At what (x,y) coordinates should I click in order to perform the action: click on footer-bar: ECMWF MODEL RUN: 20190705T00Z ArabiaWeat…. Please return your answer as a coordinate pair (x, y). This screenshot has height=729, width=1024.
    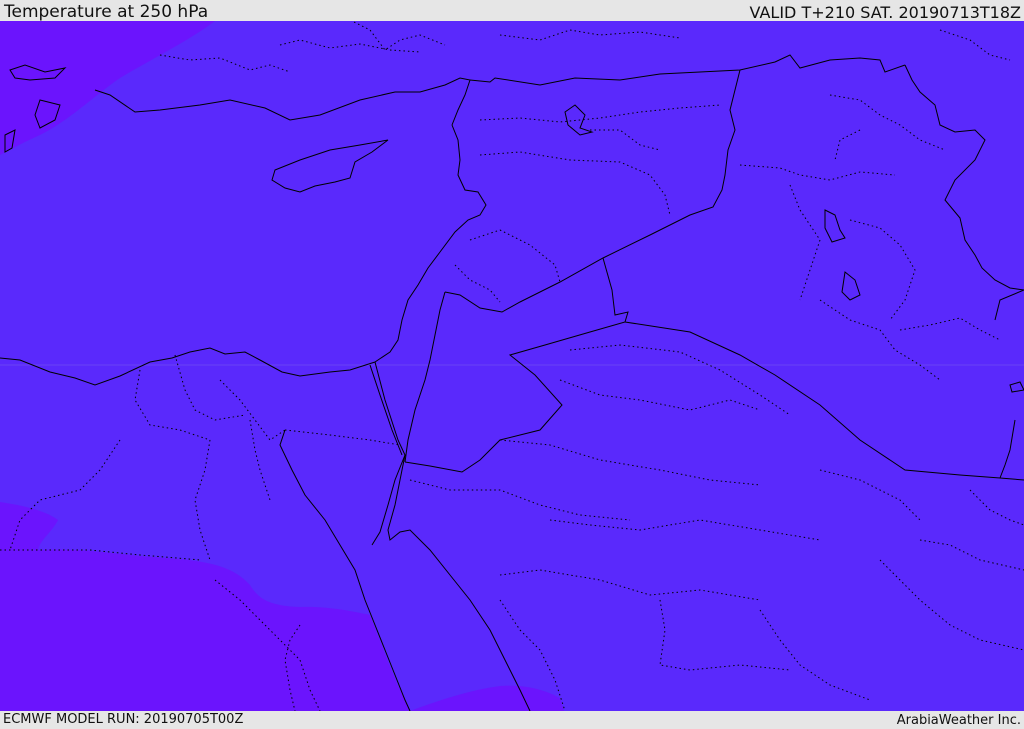
    Looking at the image, I should click on (512, 720).